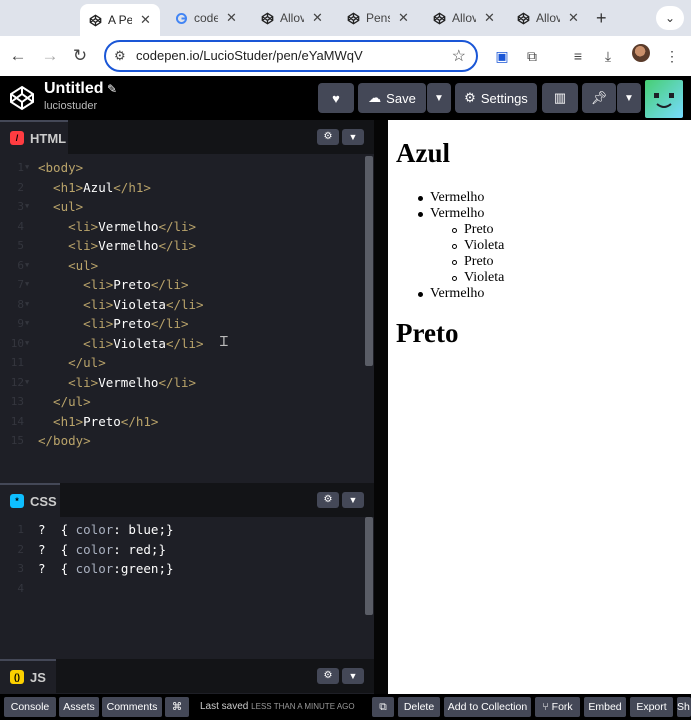 Image resolution: width=691 pixels, height=720 pixels. Describe the element at coordinates (17, 382) in the screenshot. I see `line-number: 12` at that location.